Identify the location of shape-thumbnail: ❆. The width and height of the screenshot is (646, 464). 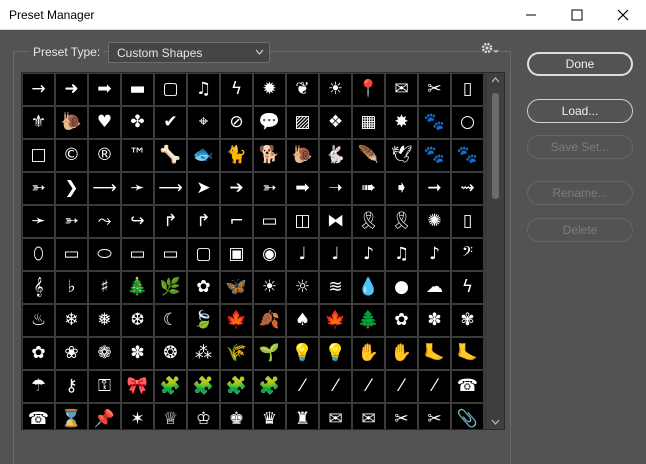
(137, 320).